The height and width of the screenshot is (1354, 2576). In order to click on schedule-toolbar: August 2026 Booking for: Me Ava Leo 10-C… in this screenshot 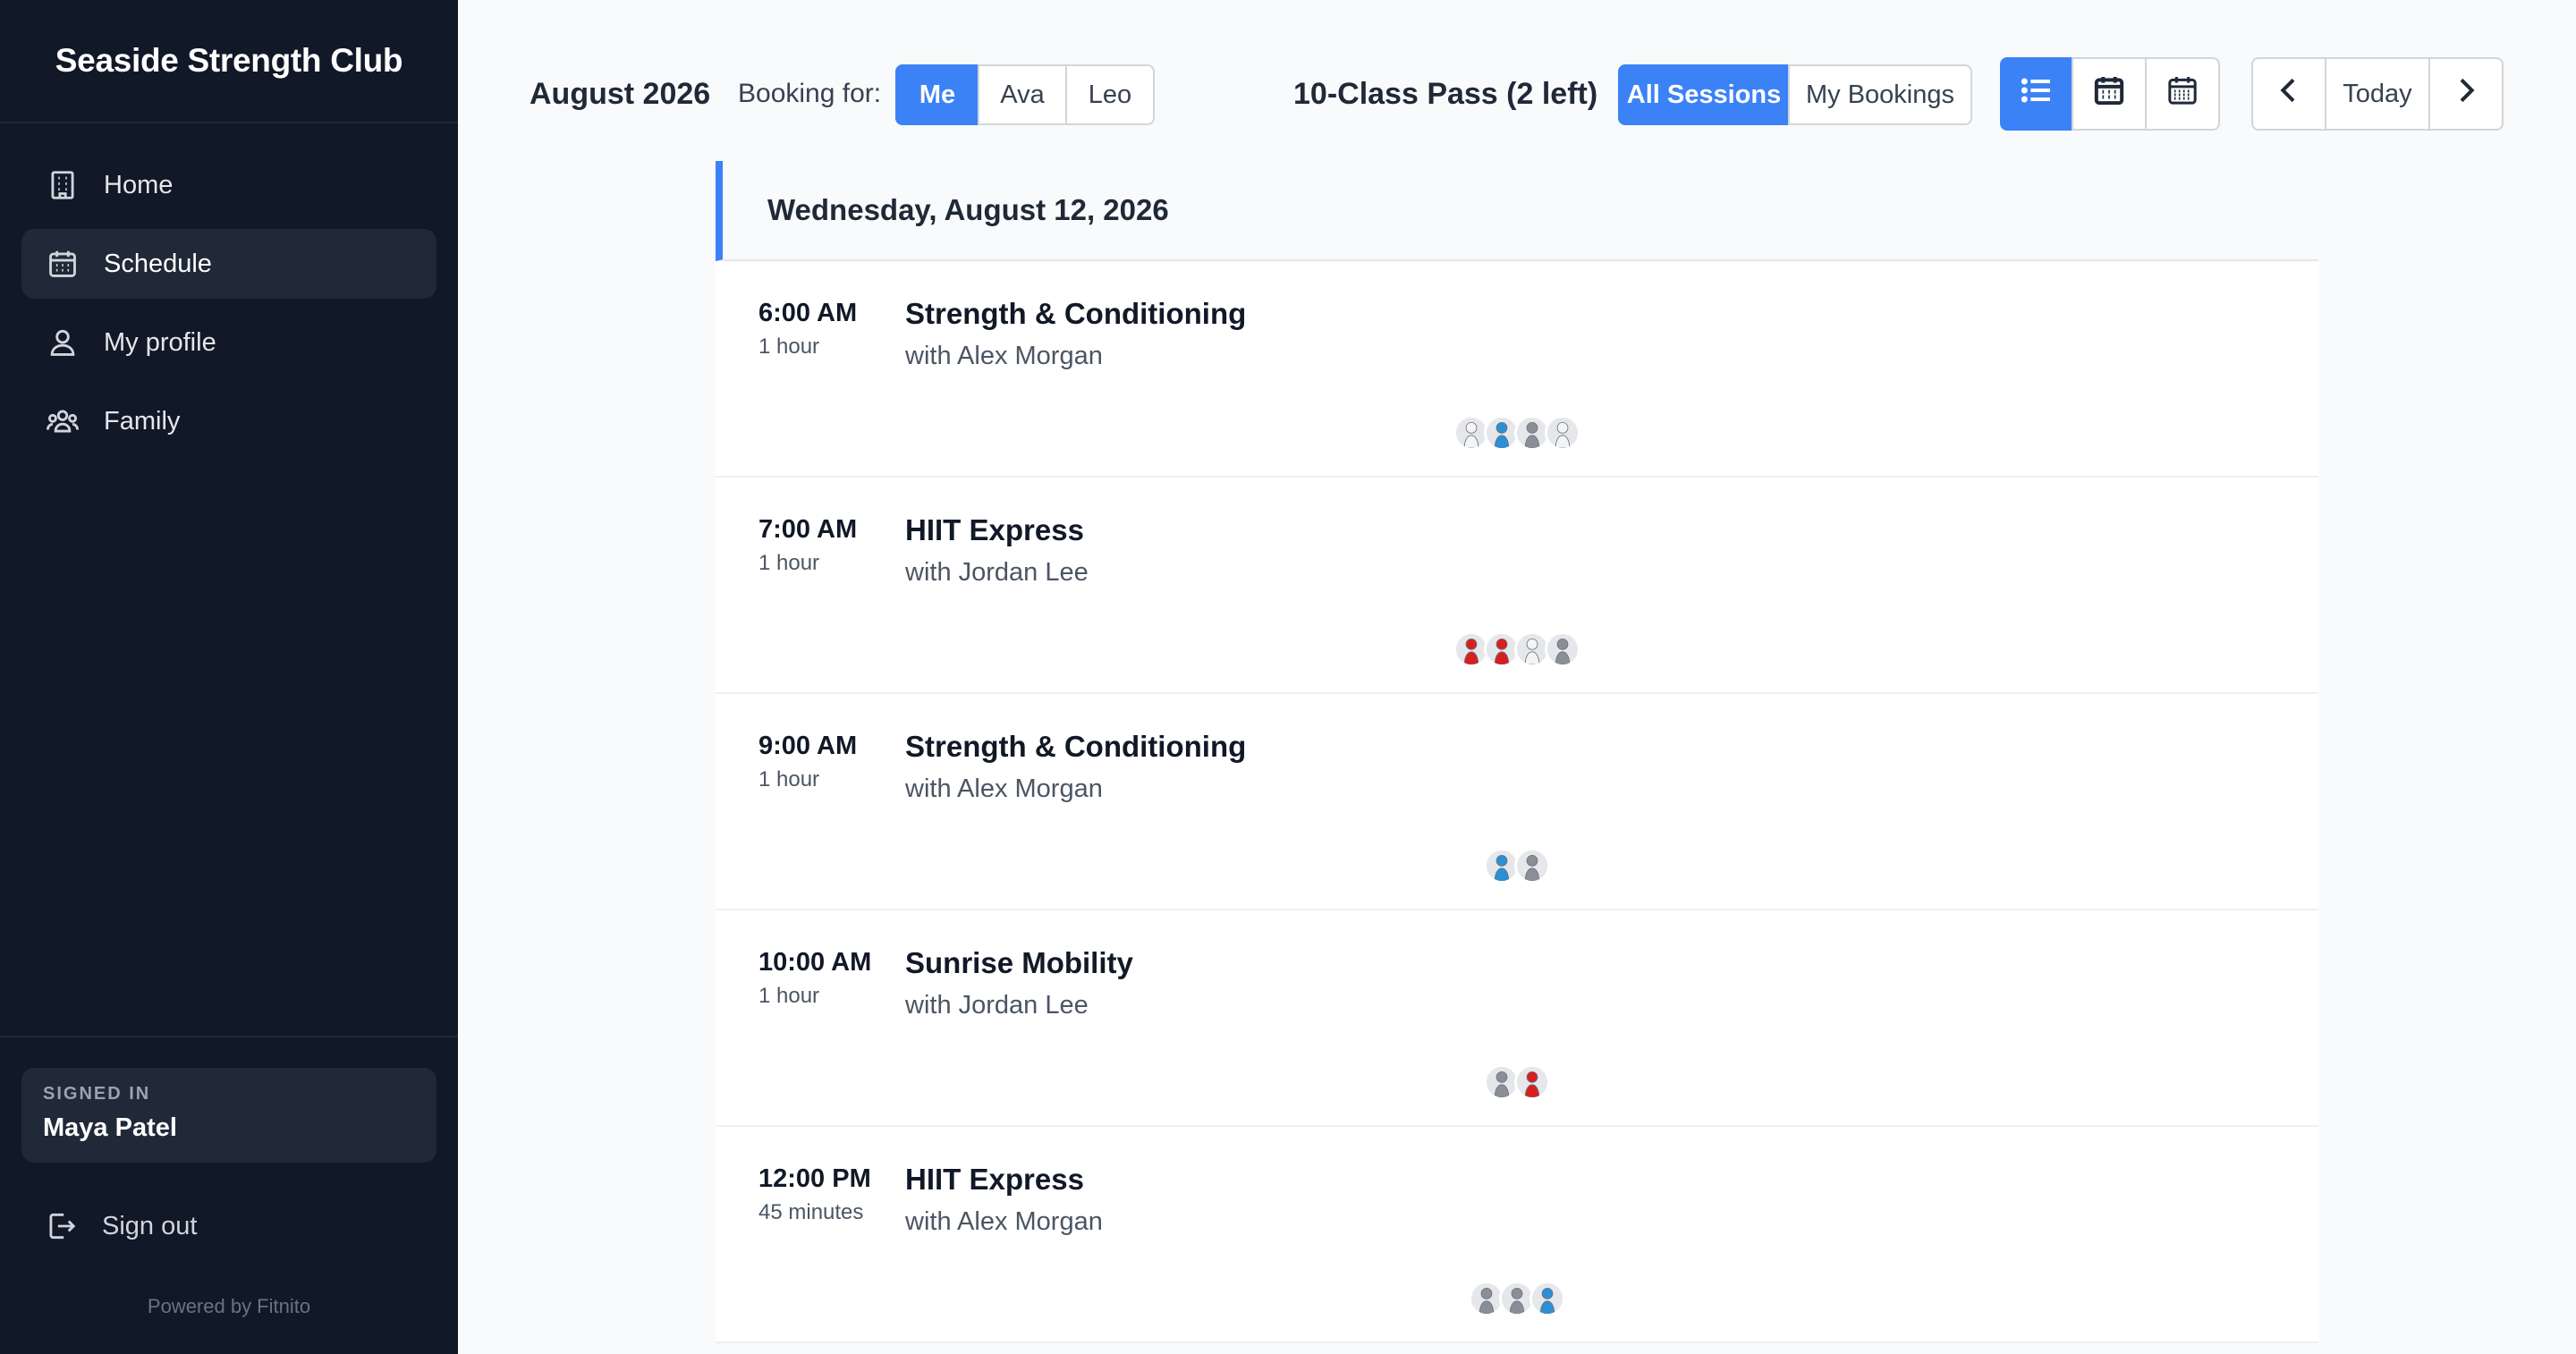, I will do `click(1517, 76)`.